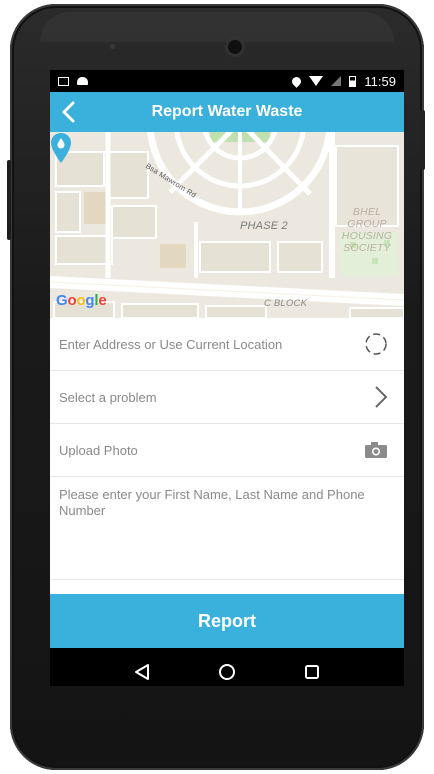  I want to click on current-location-icon, so click(376, 344).